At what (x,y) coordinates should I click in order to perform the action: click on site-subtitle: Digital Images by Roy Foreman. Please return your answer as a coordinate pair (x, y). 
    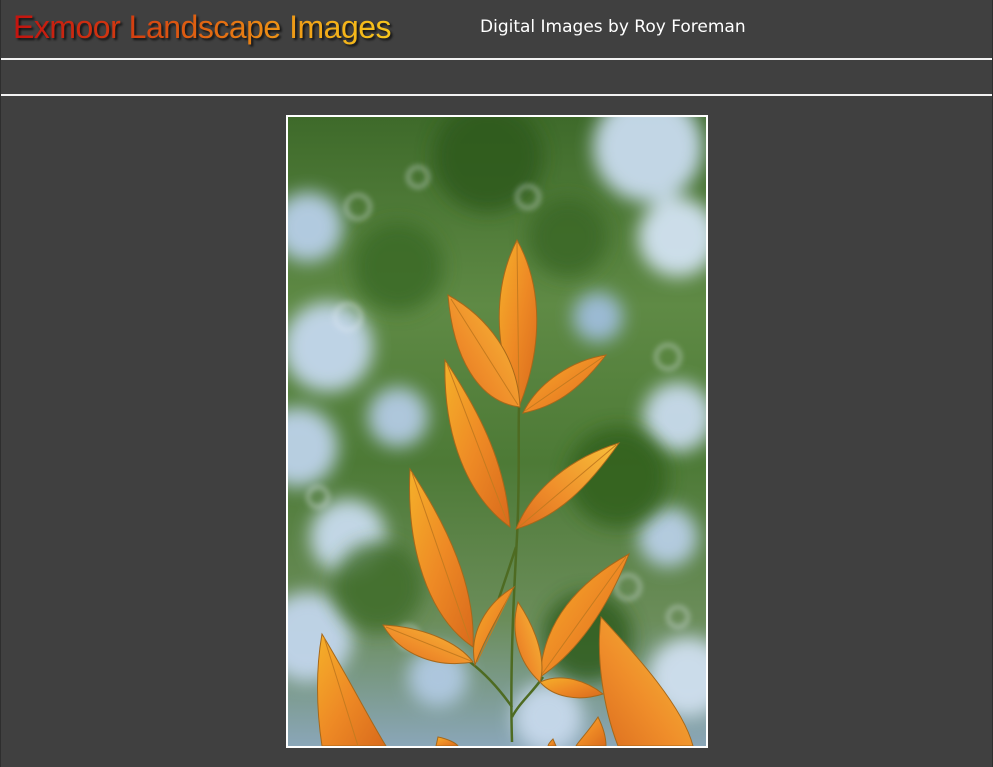
    Looking at the image, I should click on (613, 27).